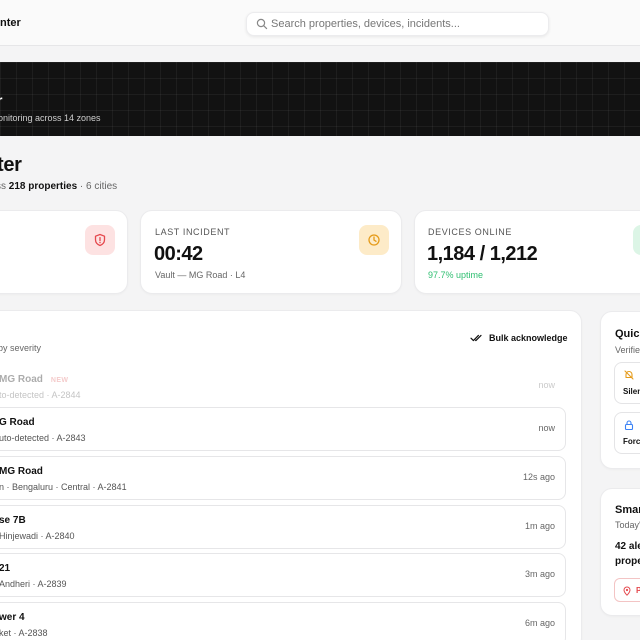 The width and height of the screenshot is (640, 640). Describe the element at coordinates (271, 252) in the screenshot. I see `stat-card-last-incident: LAST INCIDENT 00:42 Vault — MG Road · L4` at that location.